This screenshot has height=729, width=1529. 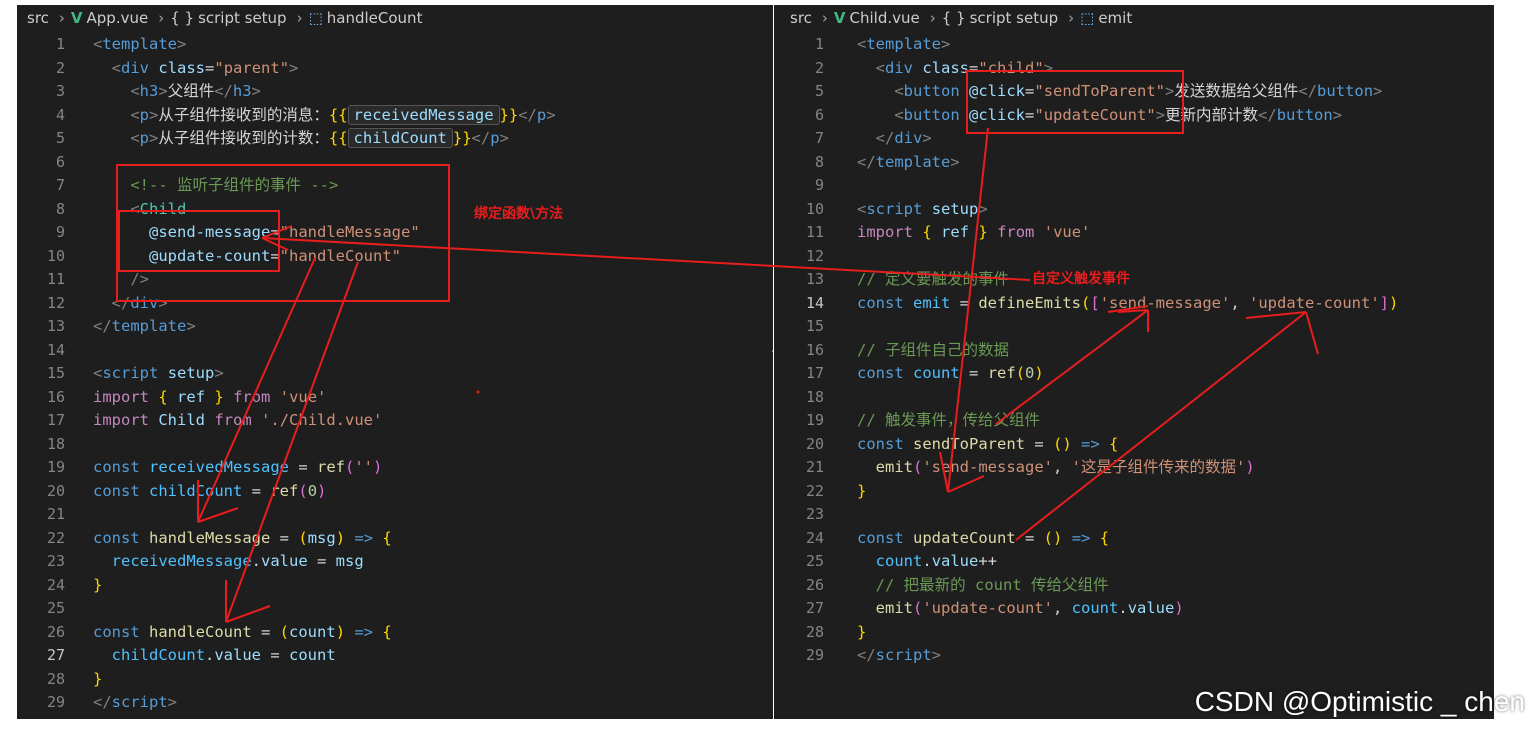 I want to click on arrow-emit-update-count, so click(x=1161, y=426).